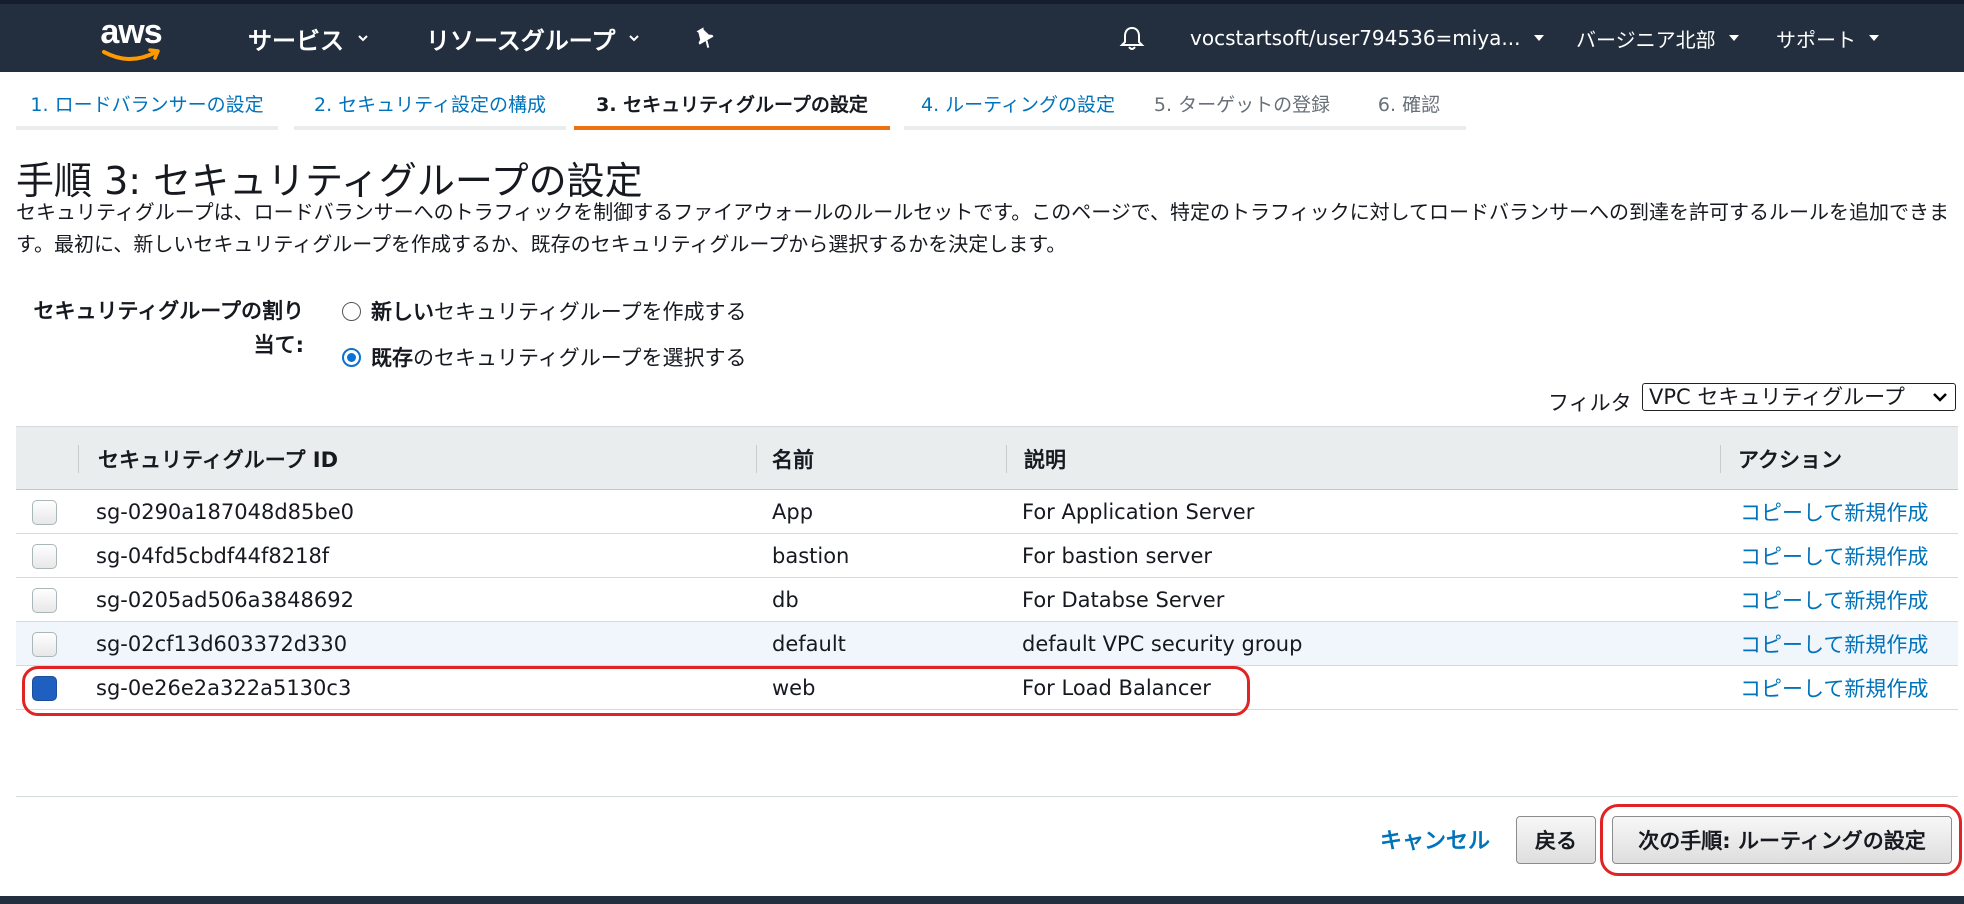 Image resolution: width=1964 pixels, height=904 pixels. What do you see at coordinates (1556, 840) in the screenshot?
I see `back-button: 戻る` at bounding box center [1556, 840].